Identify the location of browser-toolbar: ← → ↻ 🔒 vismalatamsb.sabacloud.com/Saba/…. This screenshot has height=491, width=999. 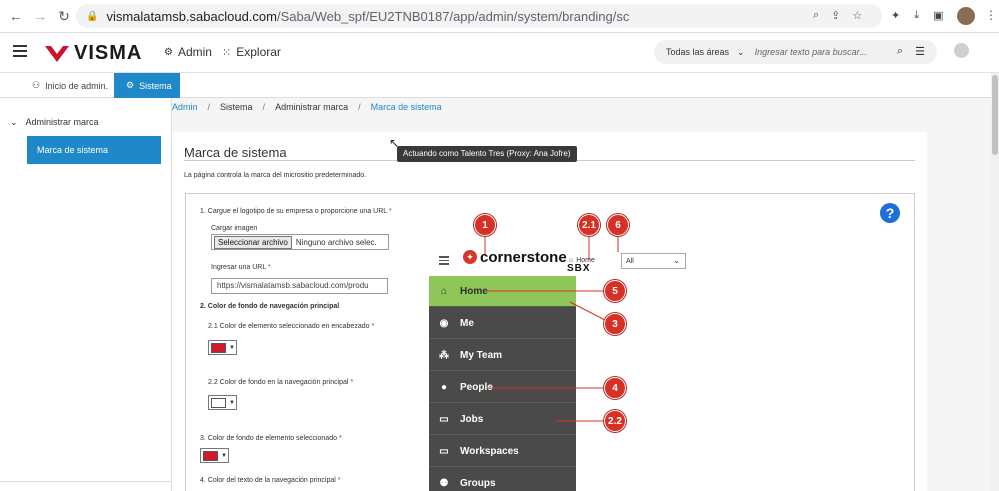
(499, 16).